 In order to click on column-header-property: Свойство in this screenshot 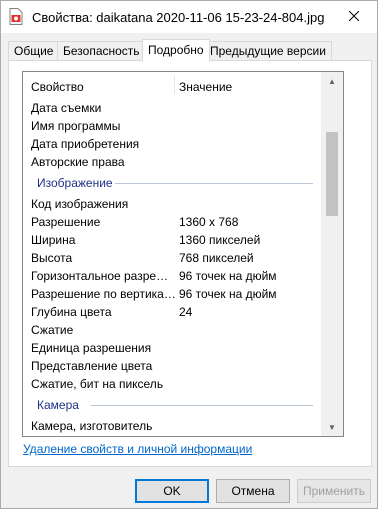, I will do `click(57, 87)`.